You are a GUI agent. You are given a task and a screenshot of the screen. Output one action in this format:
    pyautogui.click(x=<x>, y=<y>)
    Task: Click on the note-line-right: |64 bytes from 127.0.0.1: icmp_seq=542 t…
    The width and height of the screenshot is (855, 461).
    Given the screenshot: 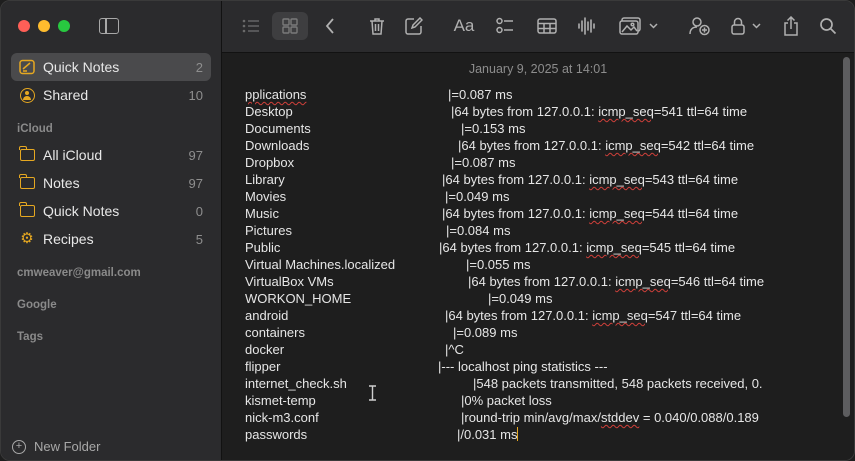 What is the action you would take?
    pyautogui.click(x=606, y=145)
    